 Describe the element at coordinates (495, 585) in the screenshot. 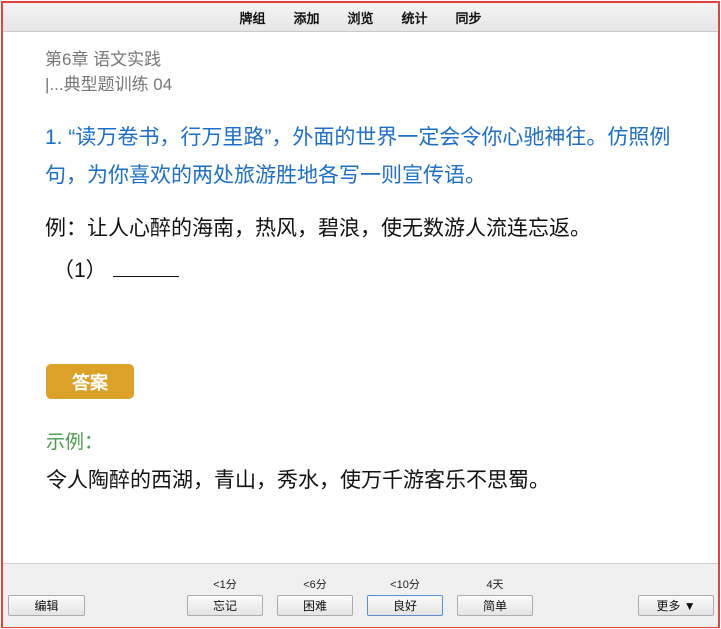

I see `interval-easy: 4天` at that location.